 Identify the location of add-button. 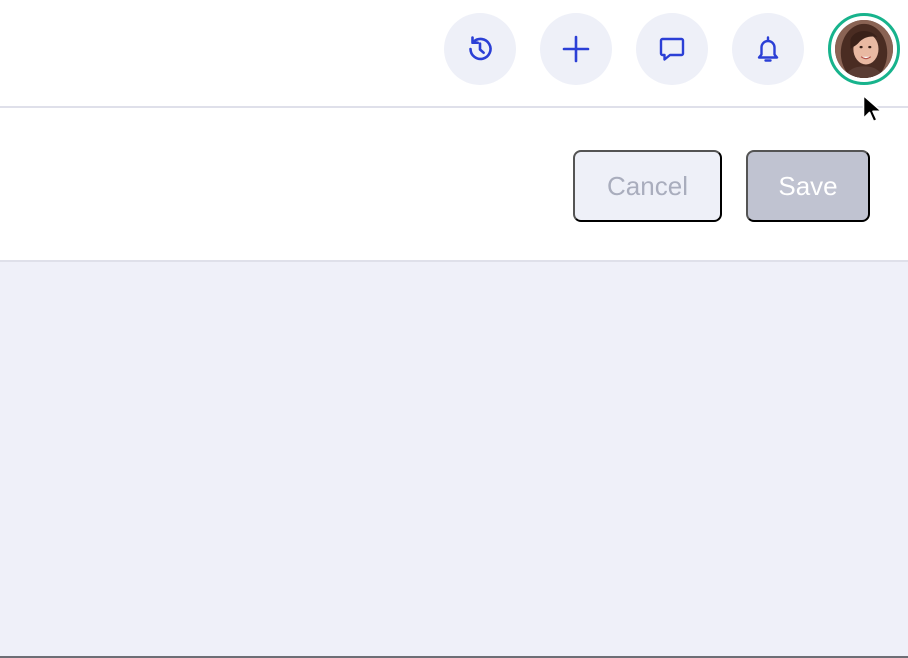
(576, 49).